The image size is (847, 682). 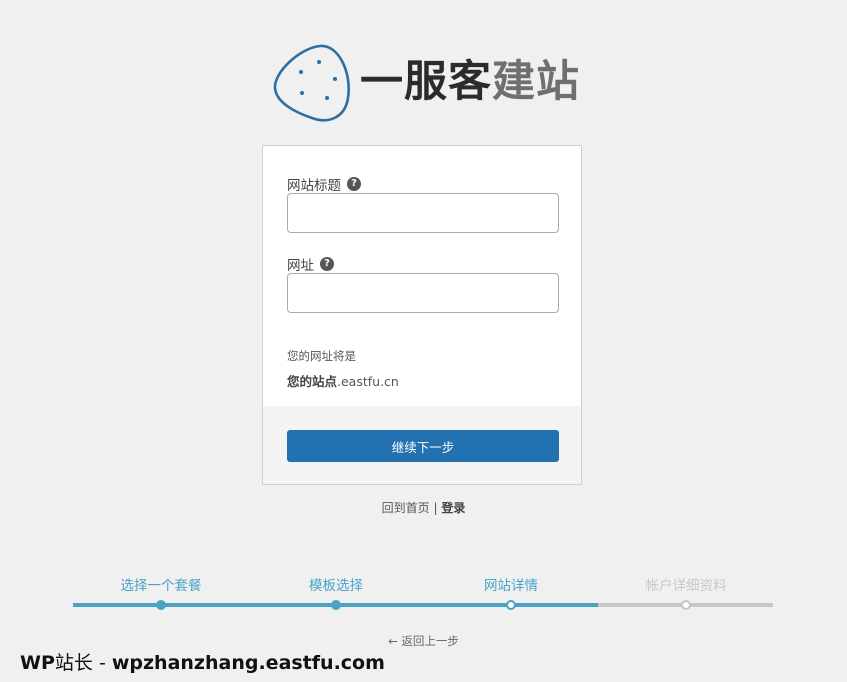 I want to click on watermark-dash: -, so click(x=102, y=663).